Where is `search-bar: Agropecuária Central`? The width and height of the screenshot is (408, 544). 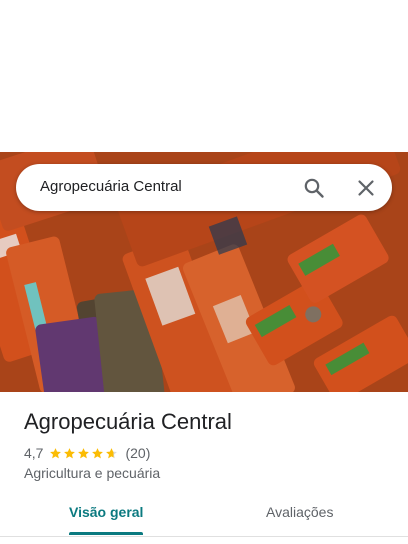 search-bar: Agropecuária Central is located at coordinates (204, 187).